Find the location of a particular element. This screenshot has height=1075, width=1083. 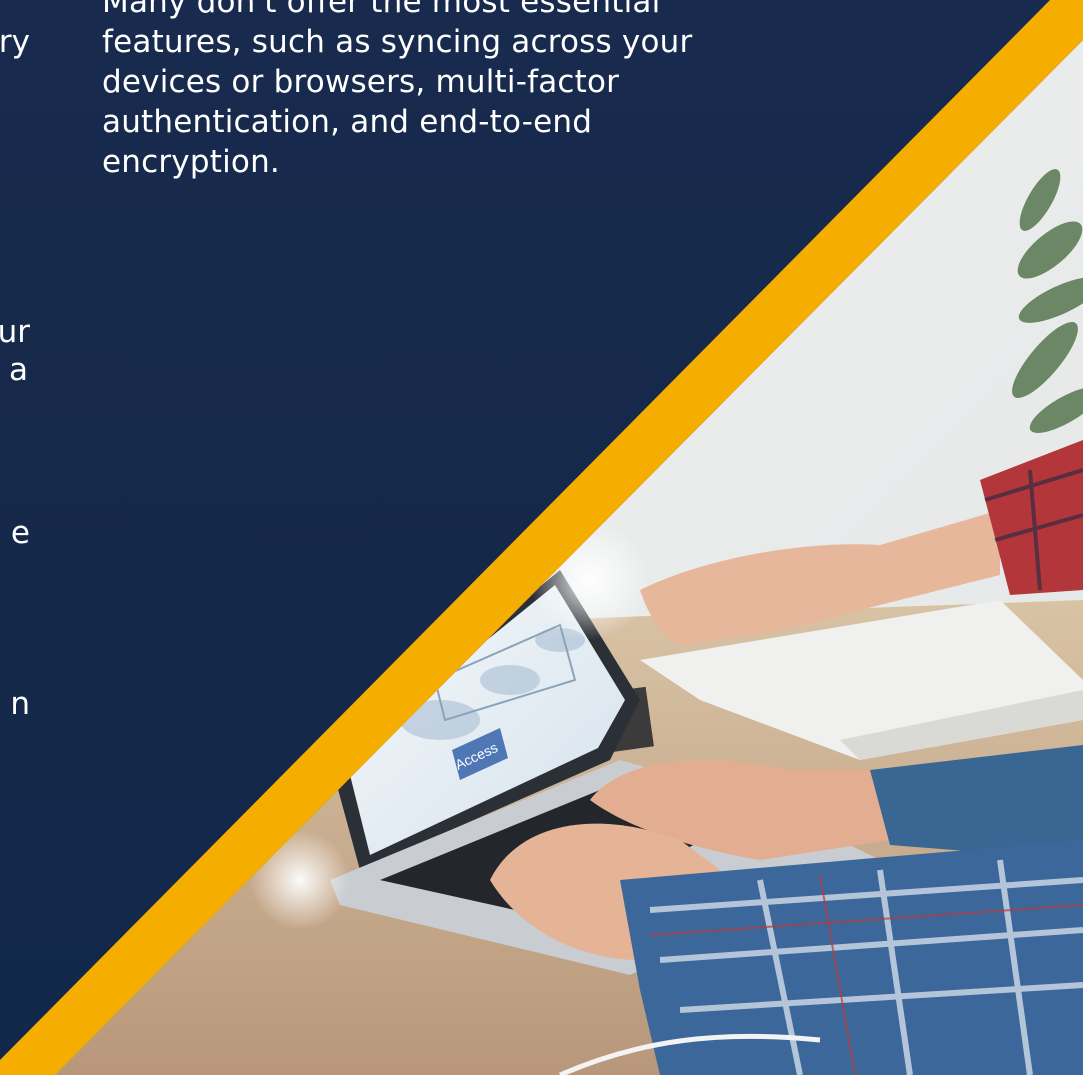

clipped-text-fragment: ry is located at coordinates (15, 42).